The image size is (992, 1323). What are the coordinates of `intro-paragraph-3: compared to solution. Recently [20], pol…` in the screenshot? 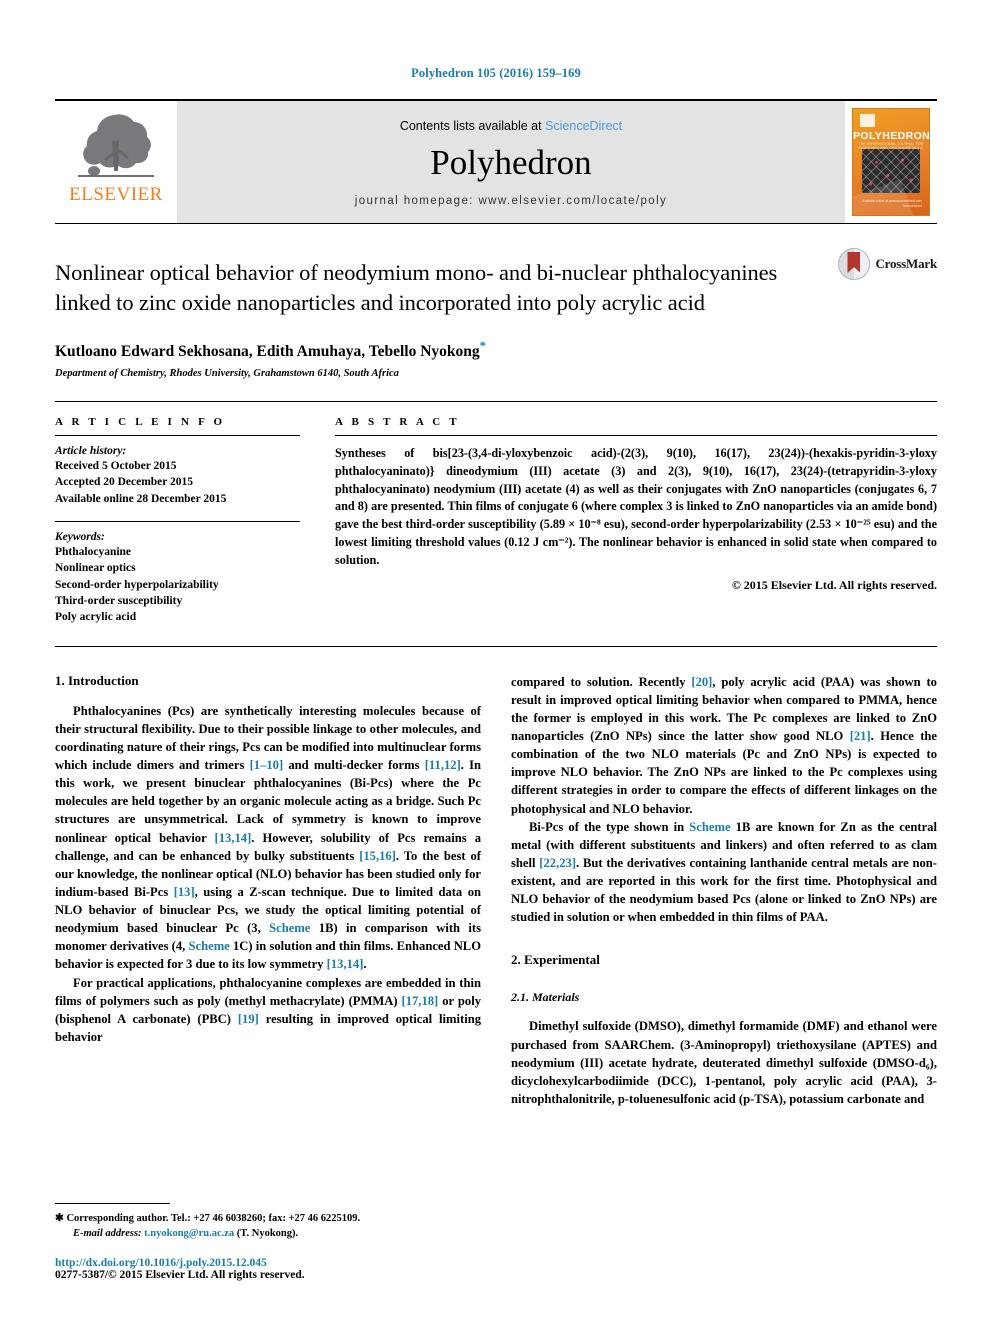 It's located at (724, 745).